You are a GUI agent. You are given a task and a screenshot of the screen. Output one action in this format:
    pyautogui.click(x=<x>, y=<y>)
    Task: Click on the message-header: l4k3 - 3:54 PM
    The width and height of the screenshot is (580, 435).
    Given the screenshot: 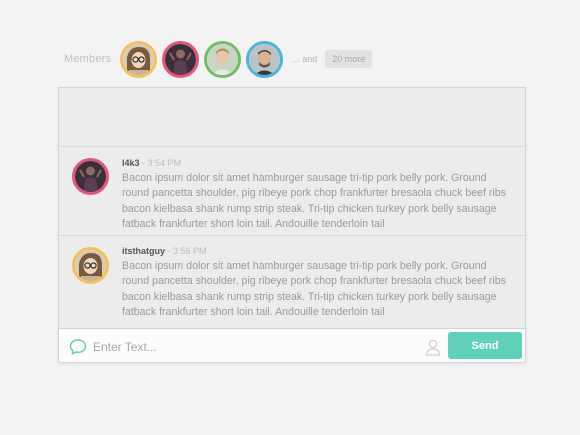 What is the action you would take?
    pyautogui.click(x=318, y=163)
    